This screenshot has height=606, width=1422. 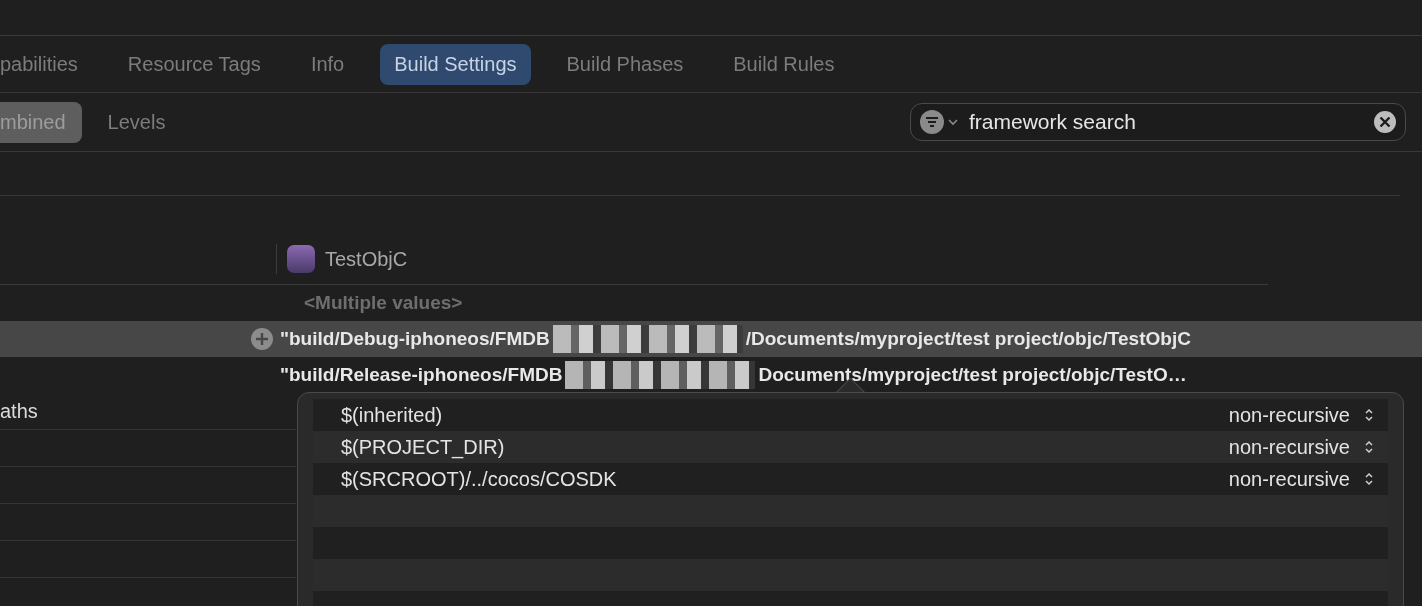 I want to click on tab: Build Settings, so click(x=455, y=64).